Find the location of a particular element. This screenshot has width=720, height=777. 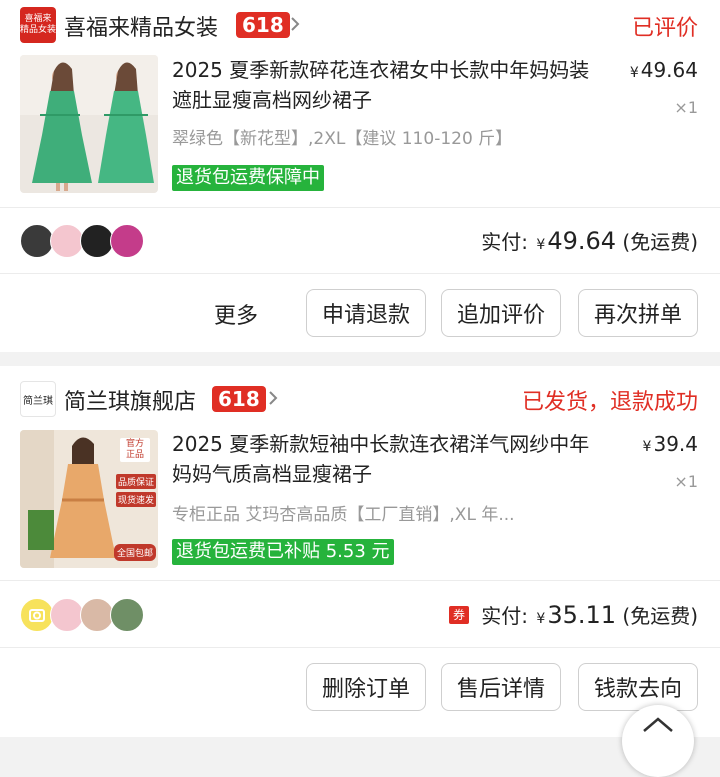

product-image is located at coordinates (89, 124).